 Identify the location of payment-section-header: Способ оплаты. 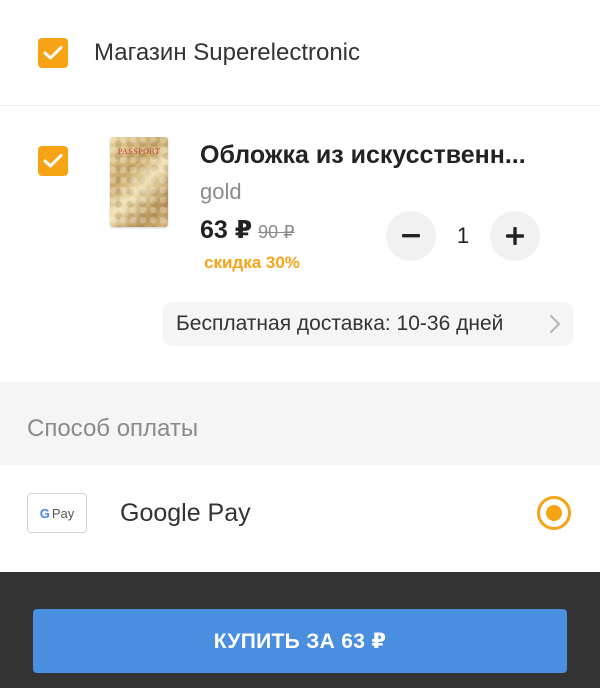
(300, 423).